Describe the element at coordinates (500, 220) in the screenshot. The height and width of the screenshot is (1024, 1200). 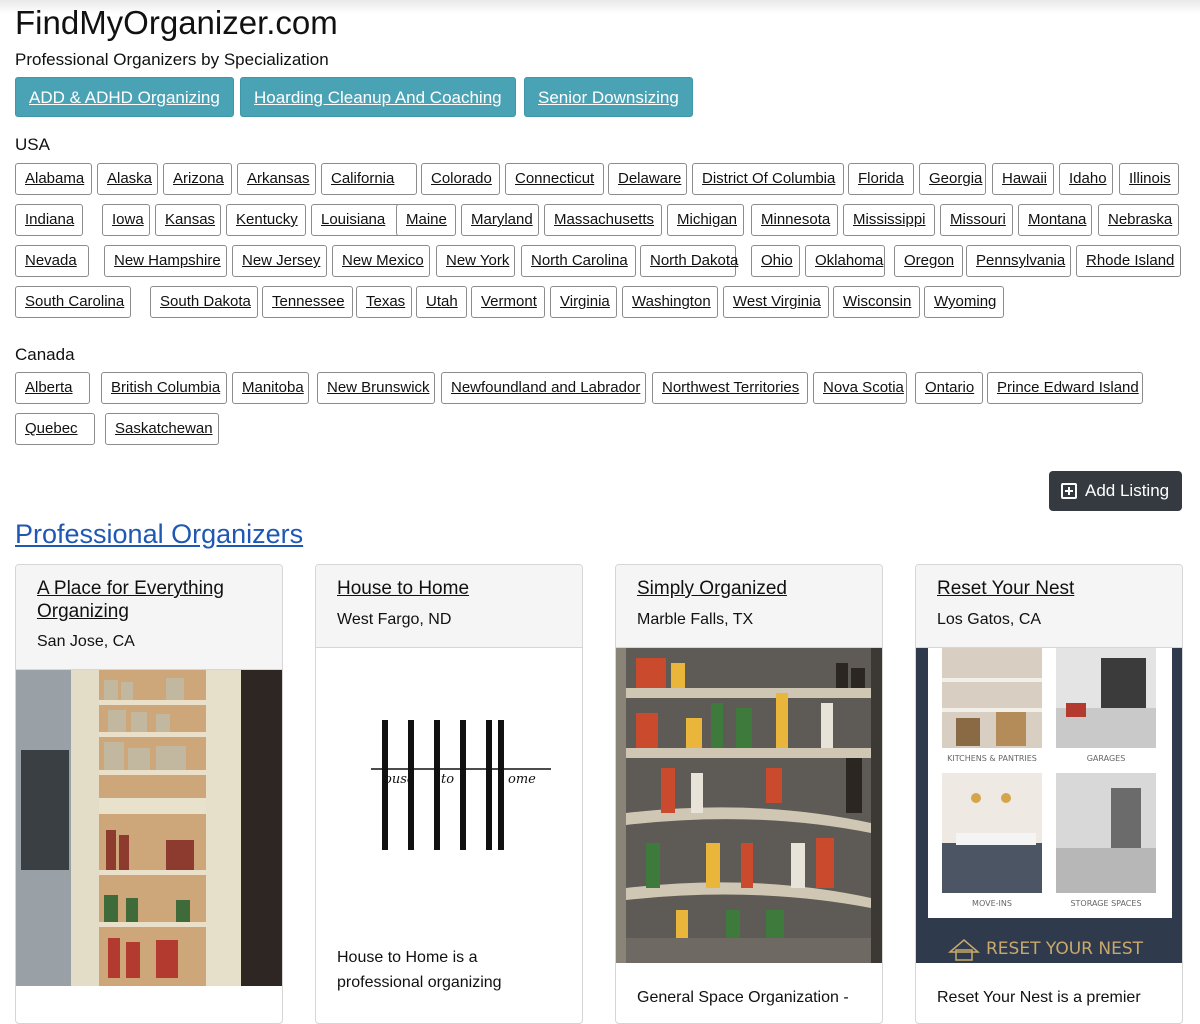
I see `state-link: Maryland` at that location.